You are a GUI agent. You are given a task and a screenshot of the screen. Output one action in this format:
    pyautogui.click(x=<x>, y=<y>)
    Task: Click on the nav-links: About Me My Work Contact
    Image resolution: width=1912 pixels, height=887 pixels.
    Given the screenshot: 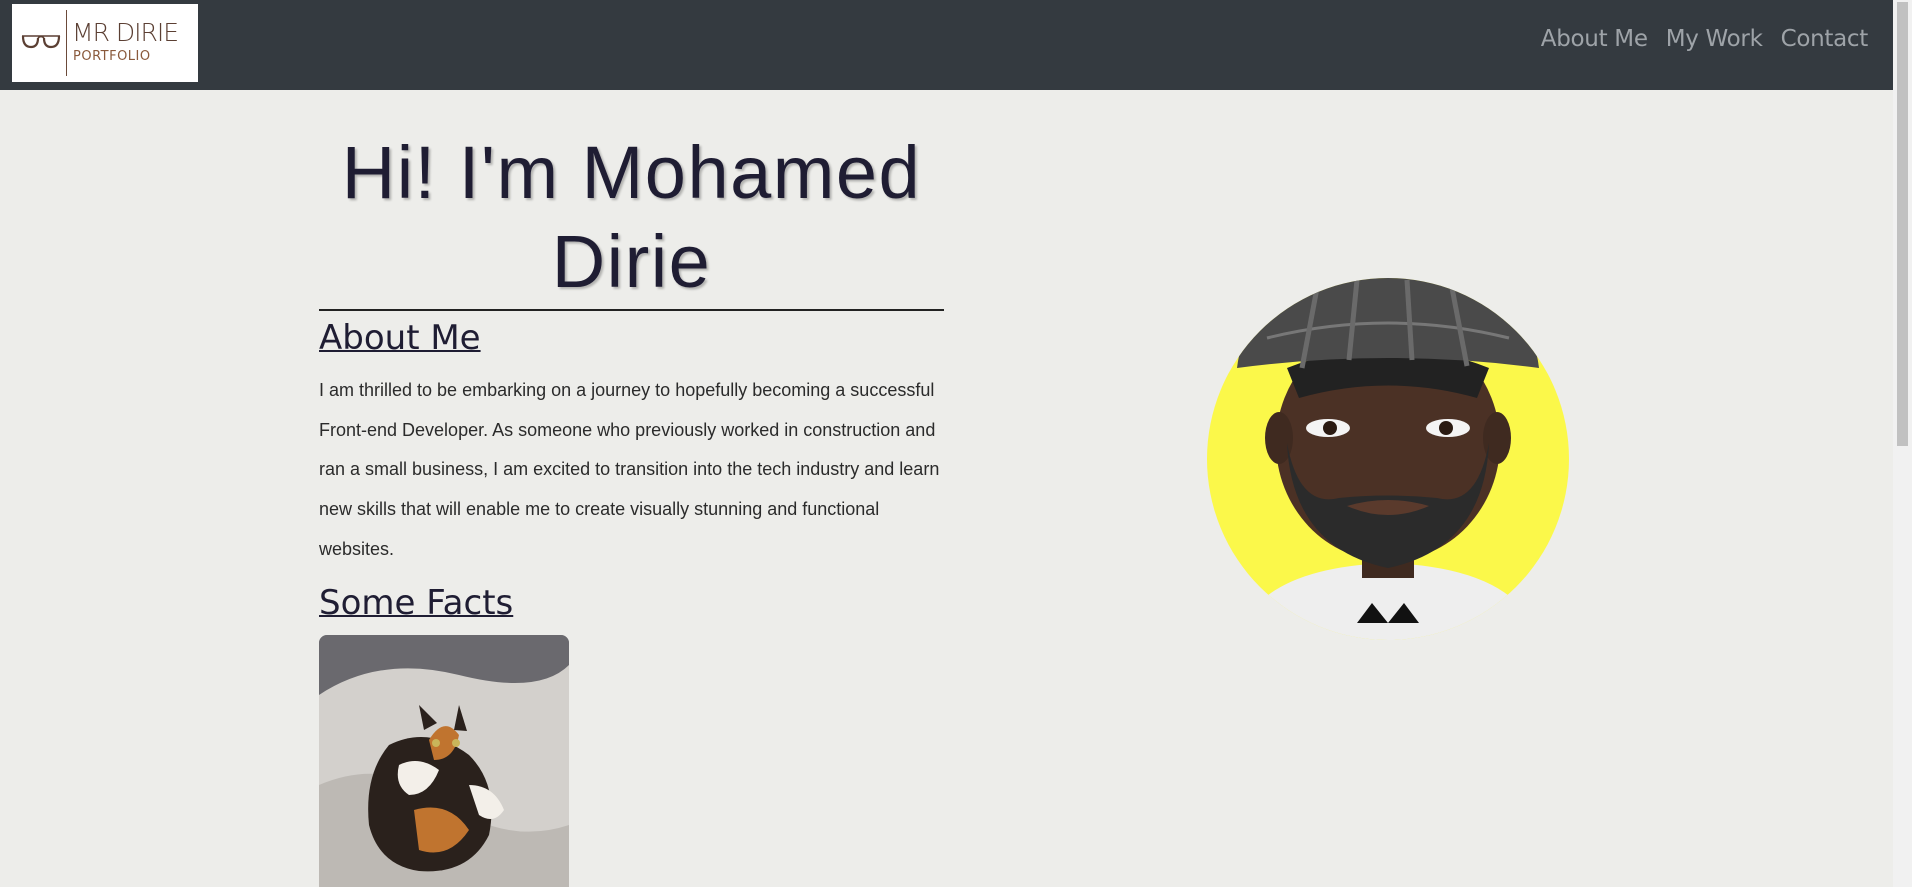 What is the action you would take?
    pyautogui.click(x=1705, y=39)
    